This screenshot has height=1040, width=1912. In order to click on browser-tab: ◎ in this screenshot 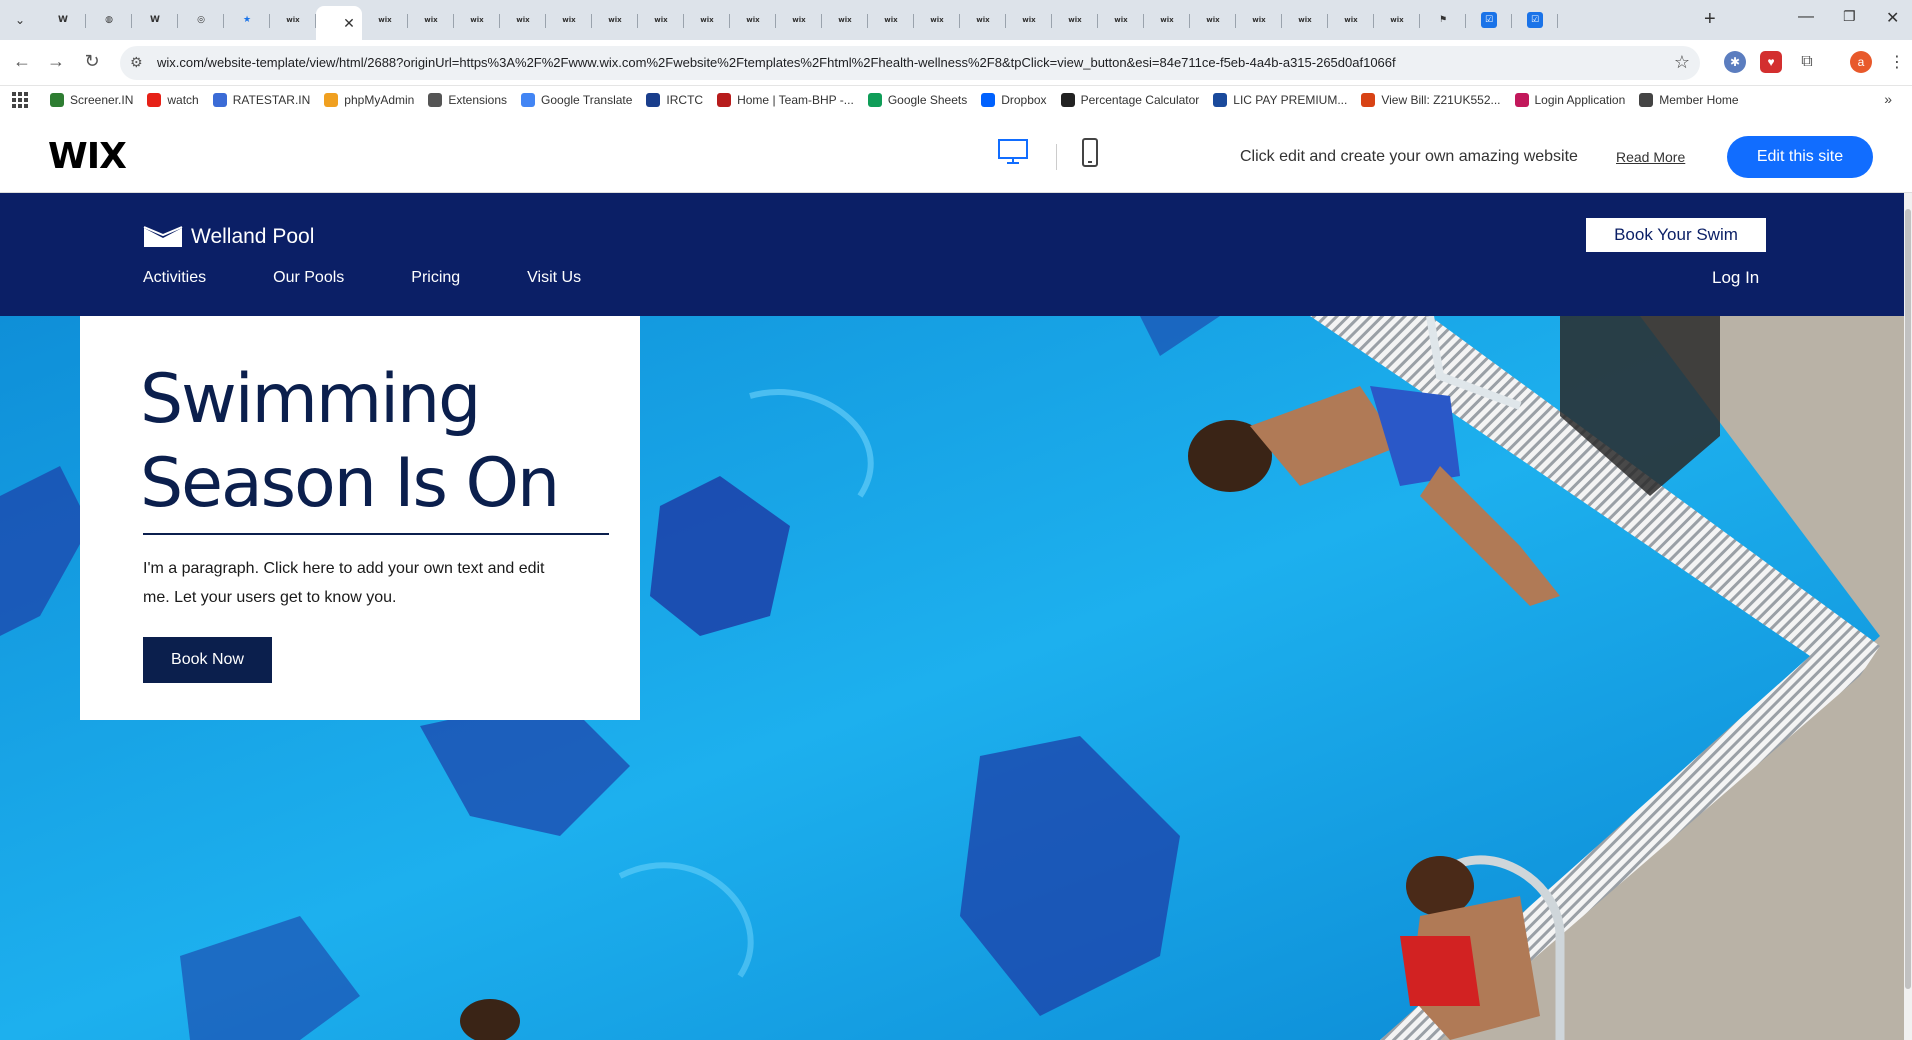, I will do `click(201, 20)`.